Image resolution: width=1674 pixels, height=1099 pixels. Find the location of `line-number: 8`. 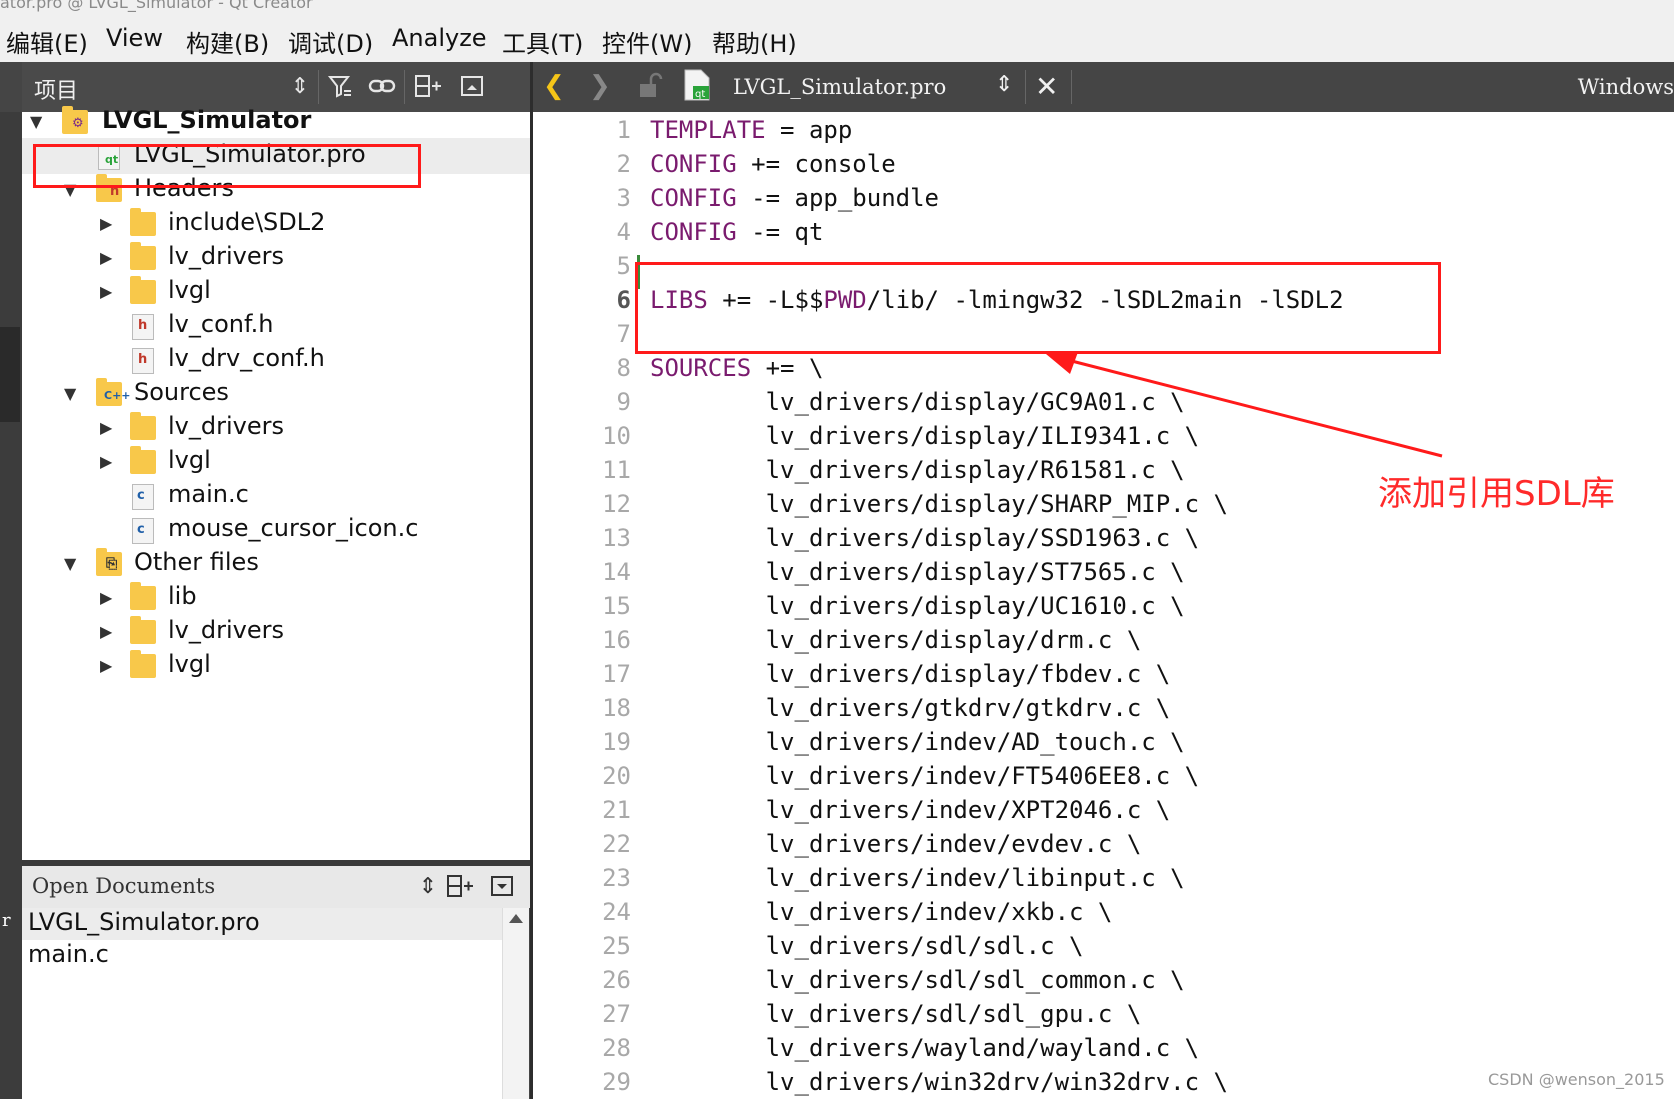

line-number: 8 is located at coordinates (623, 368).